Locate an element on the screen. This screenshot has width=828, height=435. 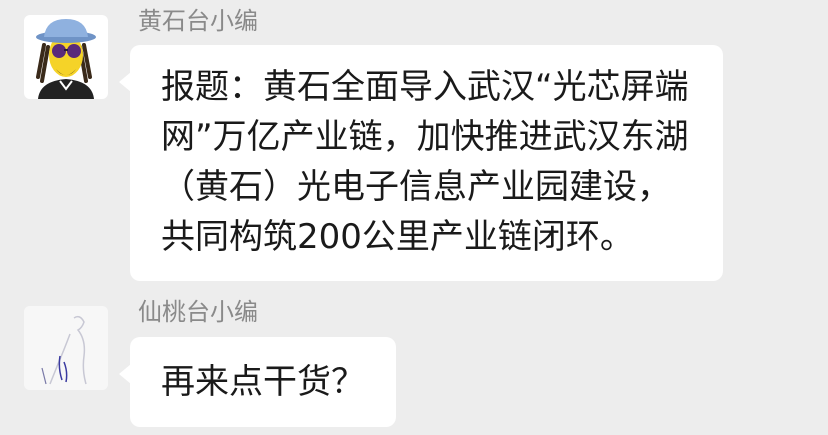
message-bubble: 再来点干货？ is located at coordinates (257, 382).